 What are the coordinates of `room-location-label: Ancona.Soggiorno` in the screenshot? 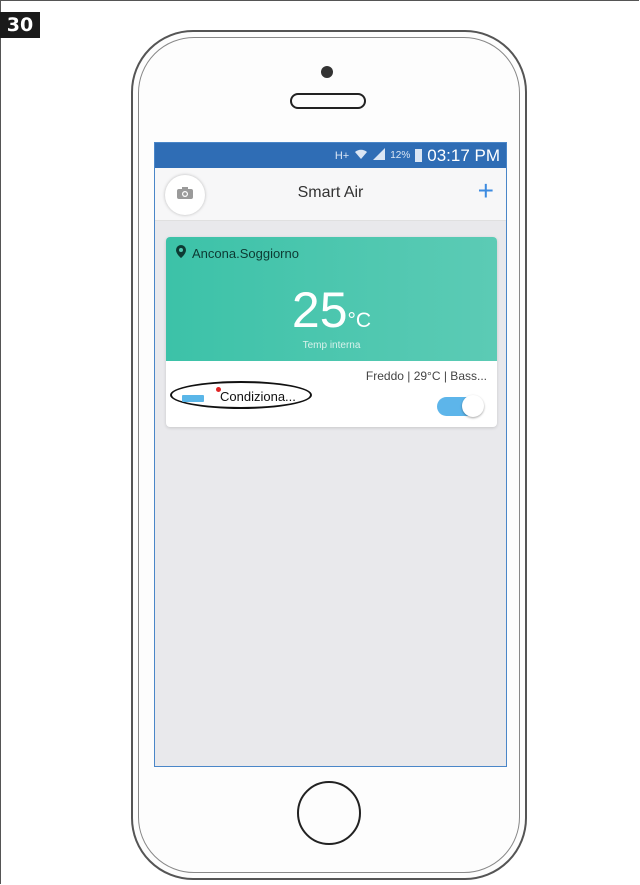 It's located at (245, 253).